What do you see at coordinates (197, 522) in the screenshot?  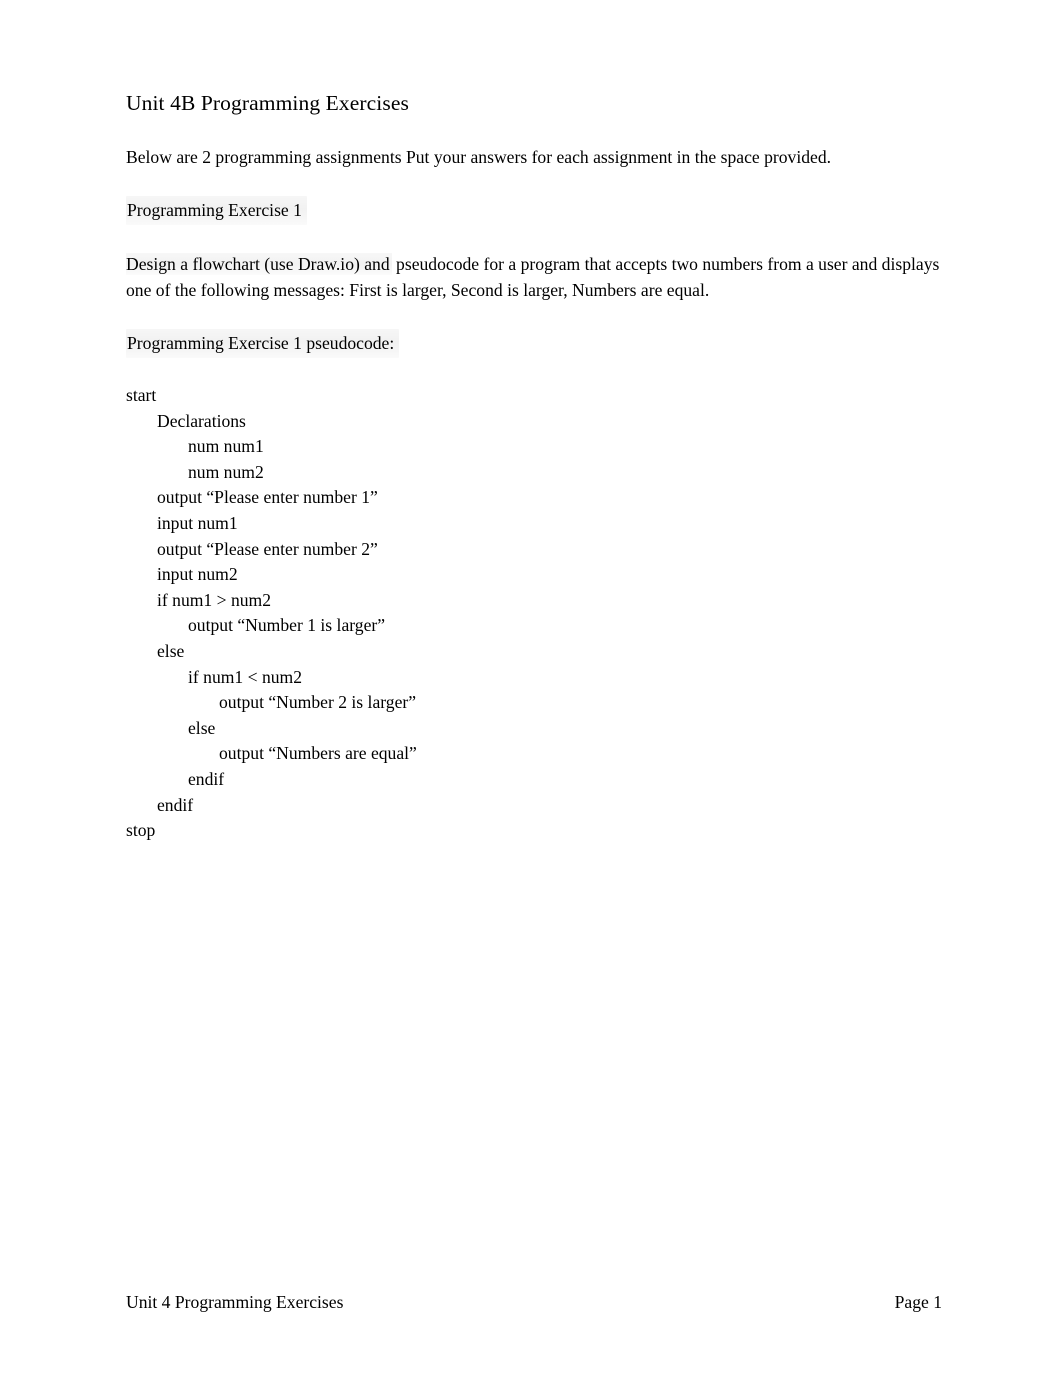 I see `pseudocode-line: input num1` at bounding box center [197, 522].